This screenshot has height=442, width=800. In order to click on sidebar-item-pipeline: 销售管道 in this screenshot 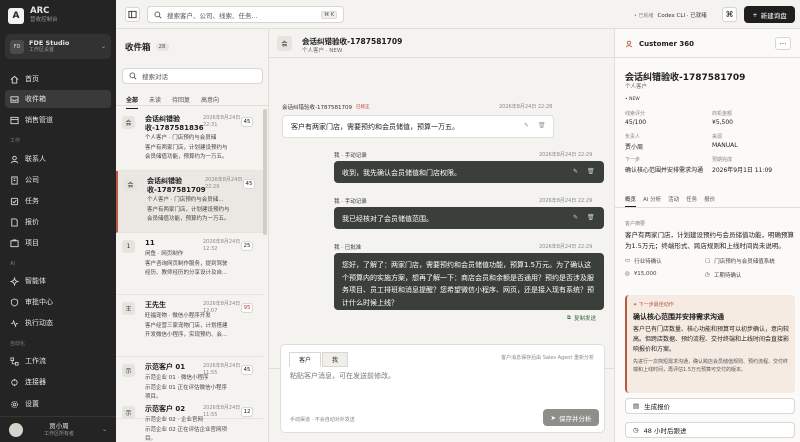, I will do `click(58, 120)`.